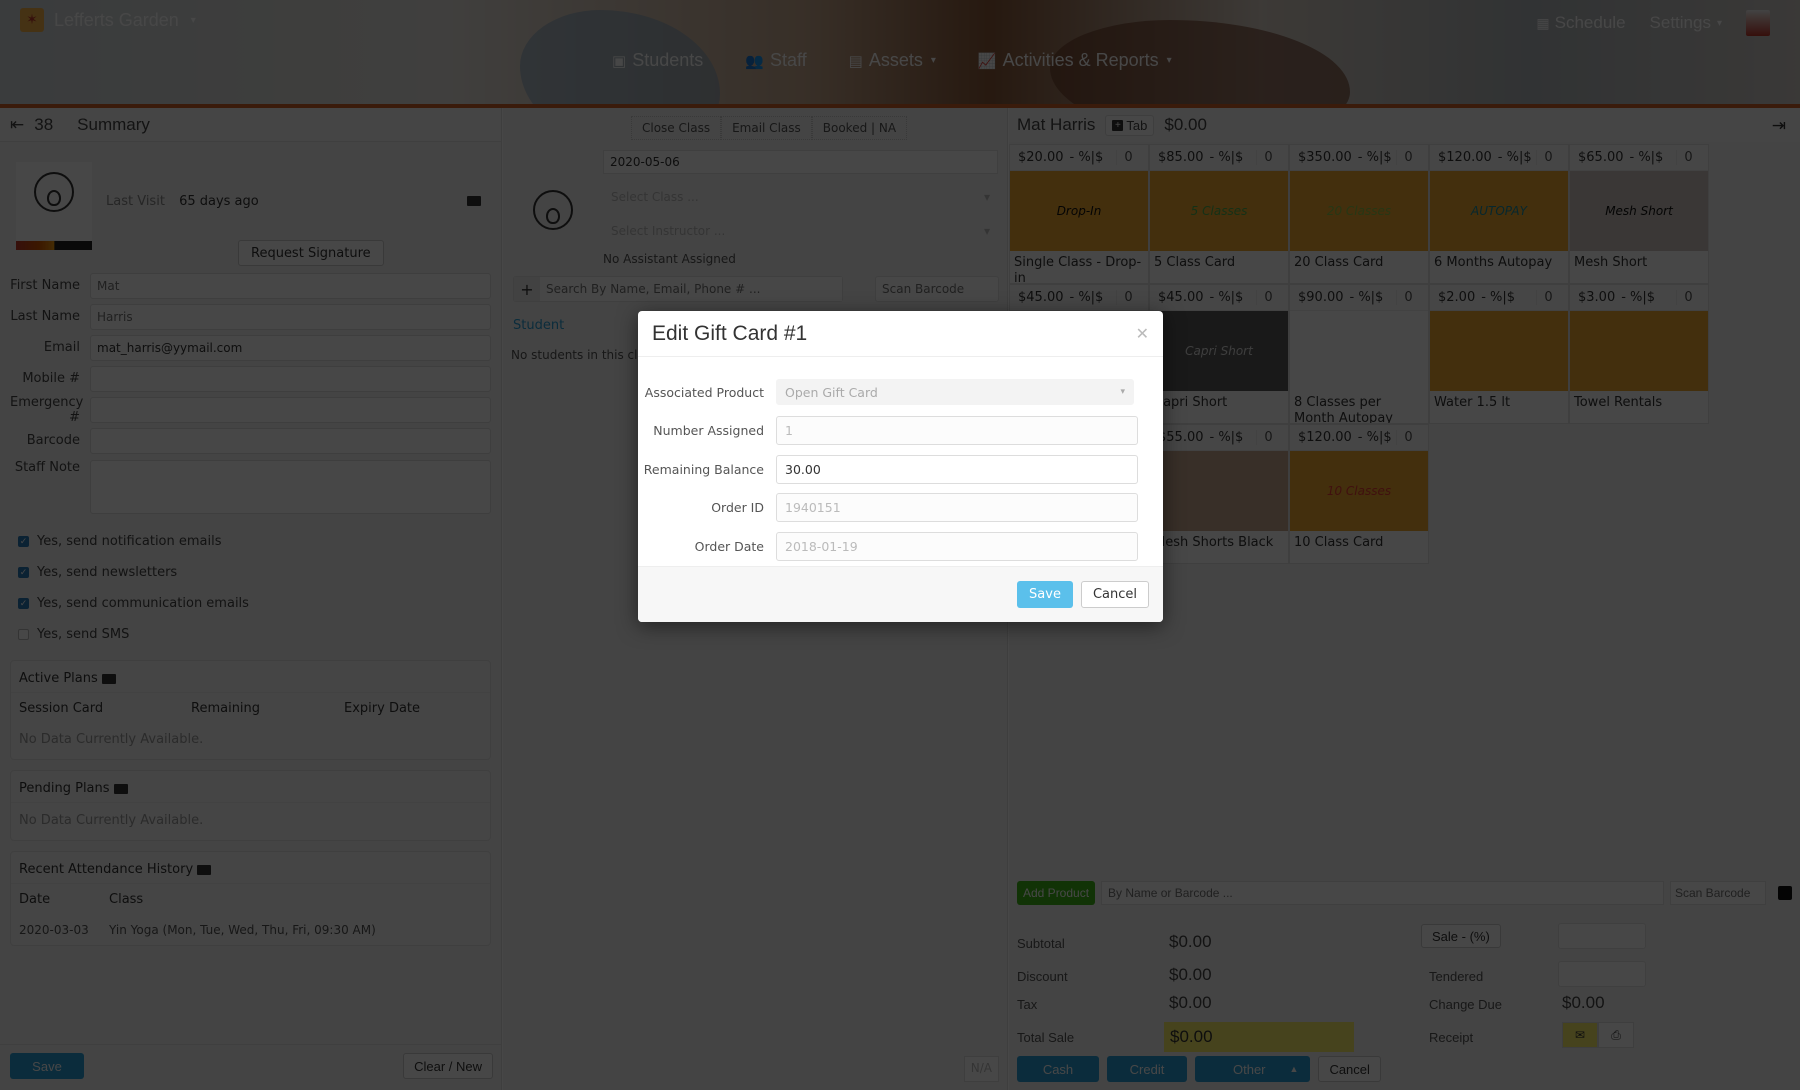 This screenshot has height=1090, width=1800. Describe the element at coordinates (957, 546) in the screenshot. I see `order-date-input: 2018-01-19` at that location.